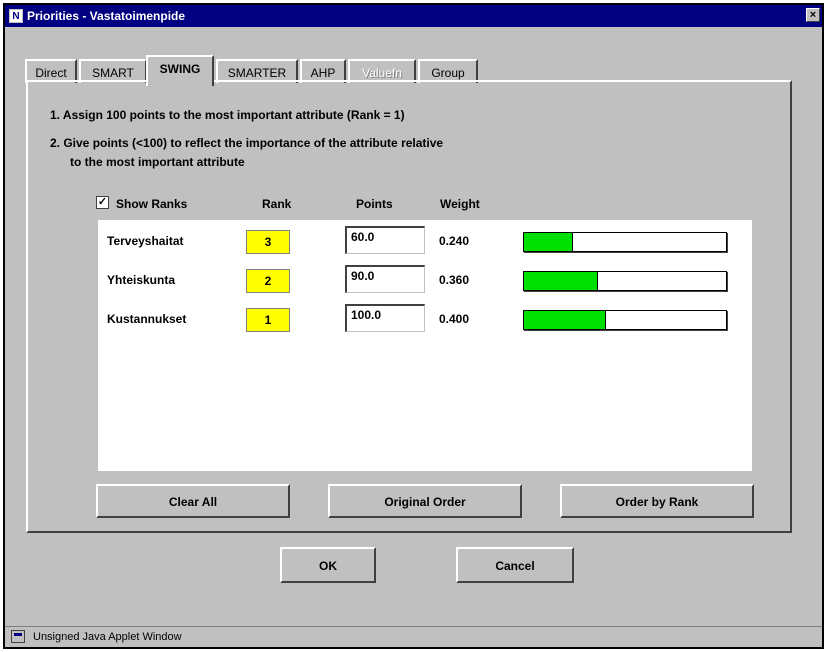 Image resolution: width=827 pixels, height=652 pixels. Describe the element at coordinates (328, 565) in the screenshot. I see `ok-button: OK` at that location.